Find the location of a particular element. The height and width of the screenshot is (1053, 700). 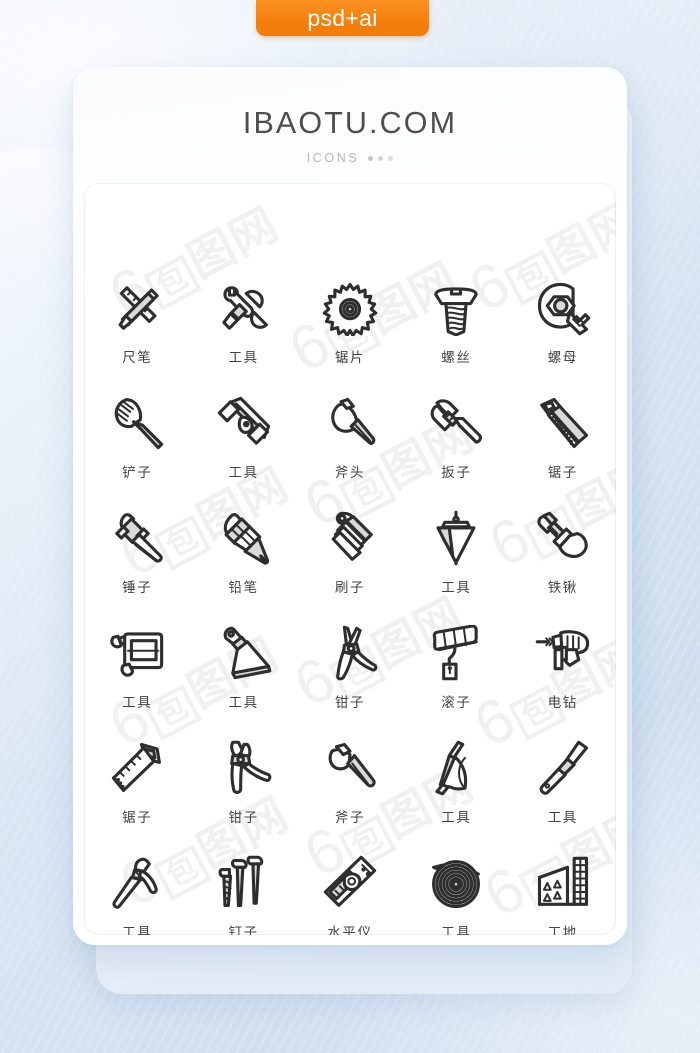

pickaxe-icon is located at coordinates (137, 883).